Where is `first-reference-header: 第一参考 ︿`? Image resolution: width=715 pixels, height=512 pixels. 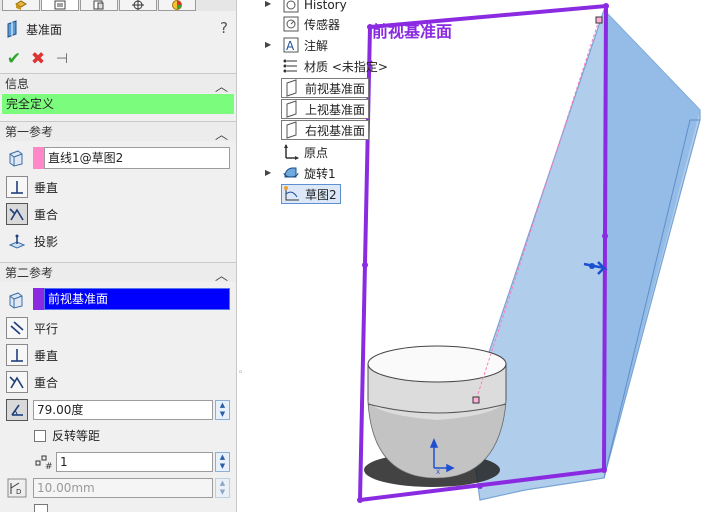 first-reference-header: 第一参考 ︿ is located at coordinates (118, 132).